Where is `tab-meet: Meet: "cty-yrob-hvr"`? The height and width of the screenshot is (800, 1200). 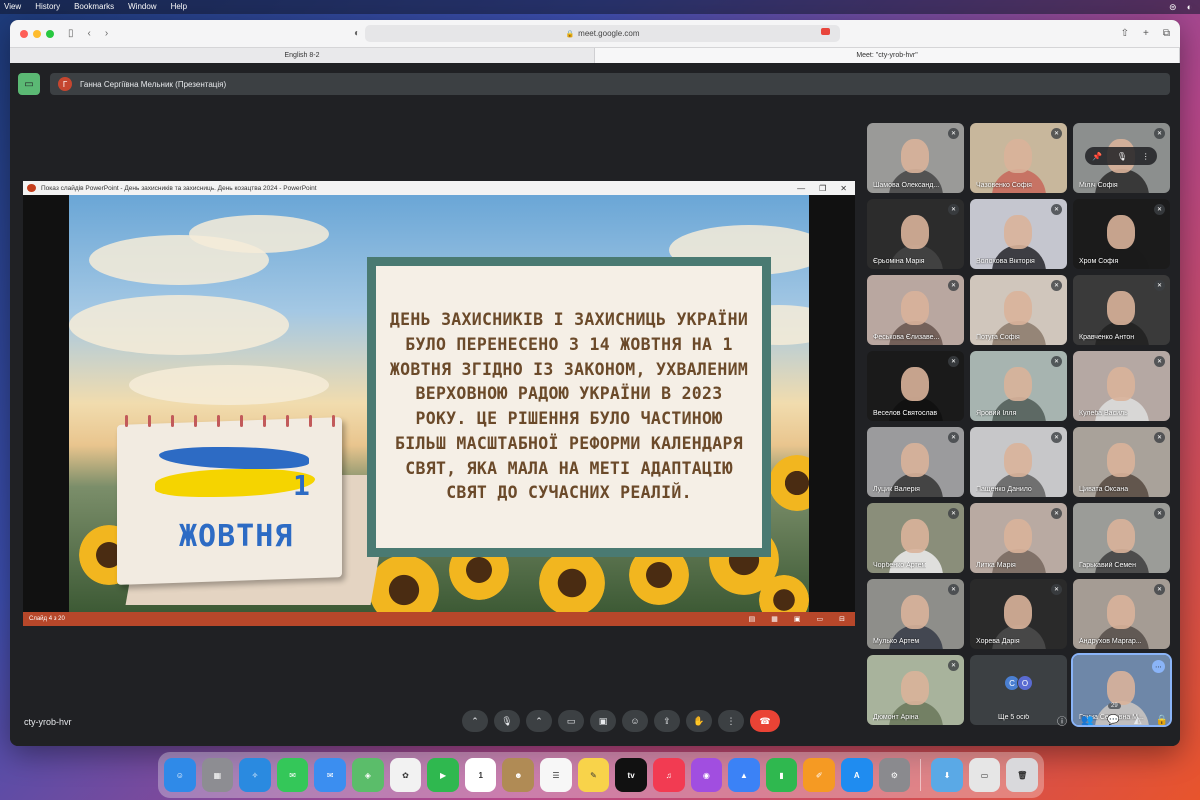
tab-meet: Meet: "cty-yrob-hvr" is located at coordinates (887, 55).